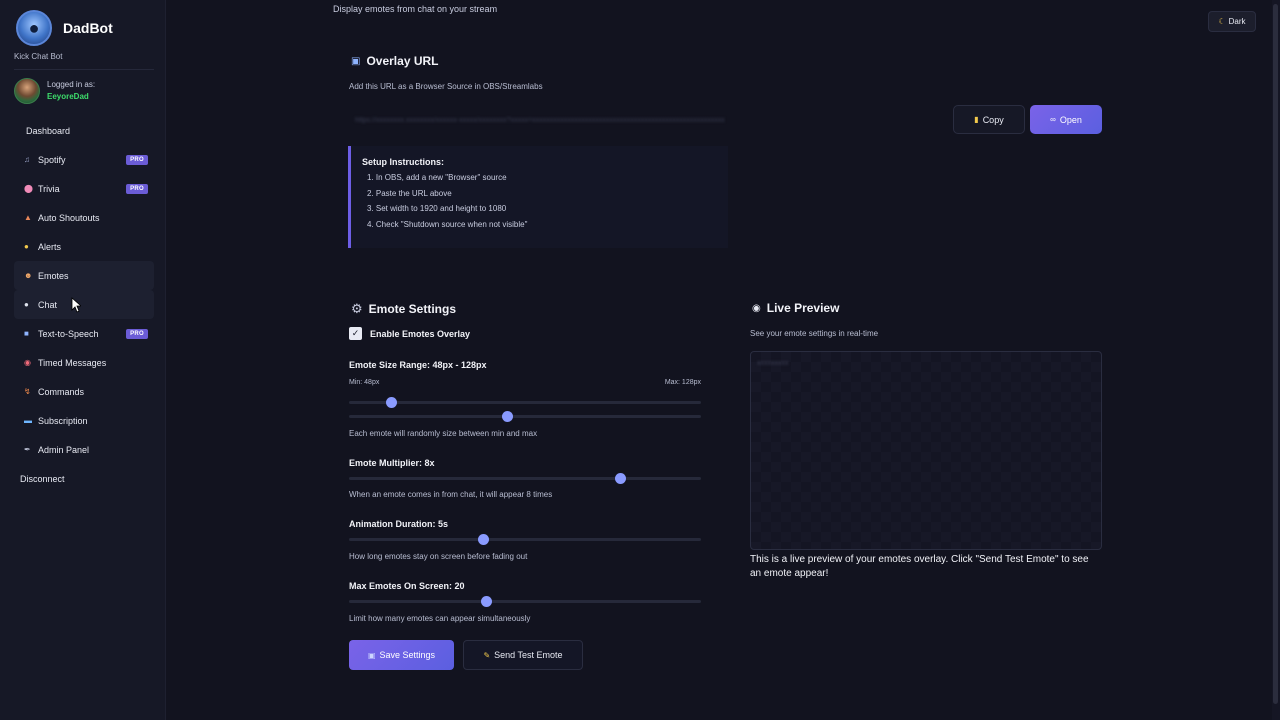 This screenshot has width=1280, height=720. Describe the element at coordinates (418, 365) in the screenshot. I see `size-range-label: Emote Size Range: 48px - 128px` at that location.